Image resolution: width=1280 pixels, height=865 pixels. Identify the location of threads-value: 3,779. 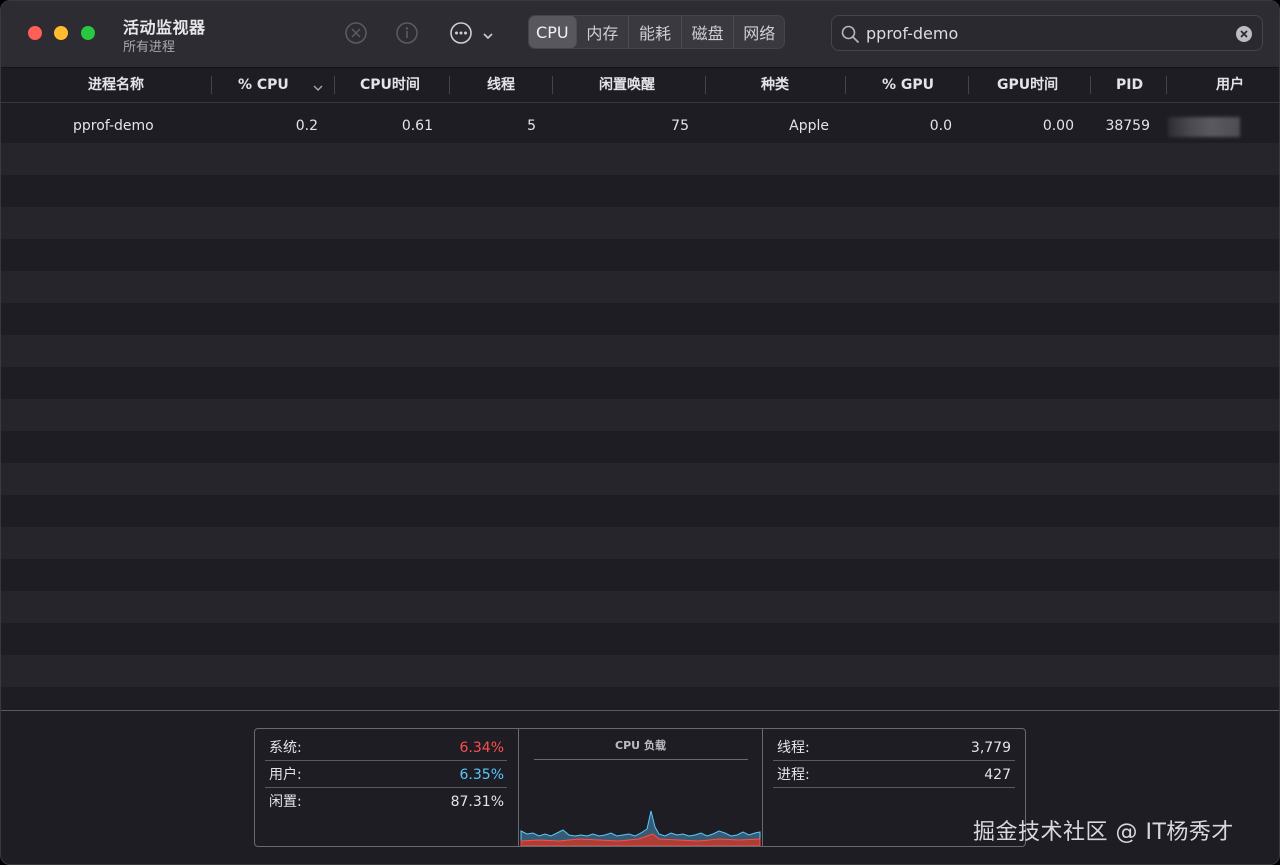
(990, 748).